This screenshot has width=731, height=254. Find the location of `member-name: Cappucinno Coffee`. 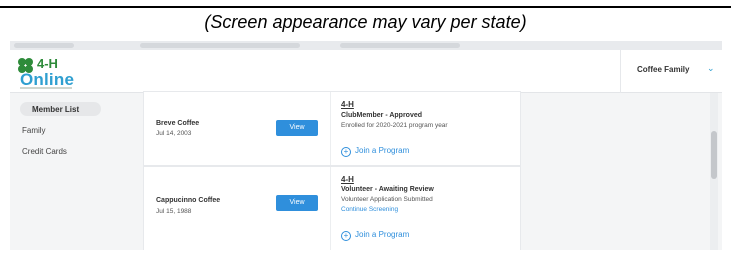

member-name: Cappucinno Coffee is located at coordinates (188, 200).